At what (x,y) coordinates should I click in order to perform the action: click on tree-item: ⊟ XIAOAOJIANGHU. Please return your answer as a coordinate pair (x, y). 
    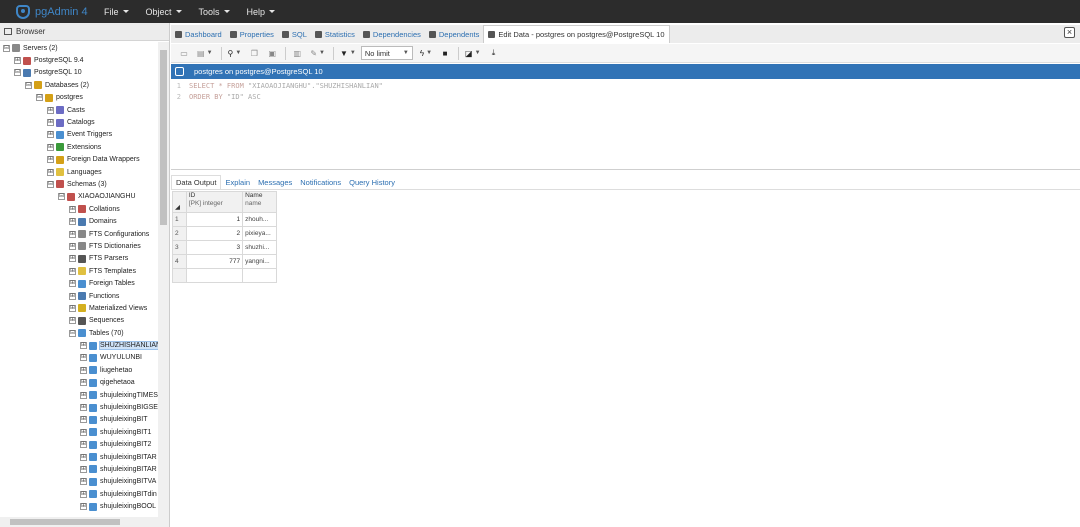
    Looking at the image, I should click on (79, 197).